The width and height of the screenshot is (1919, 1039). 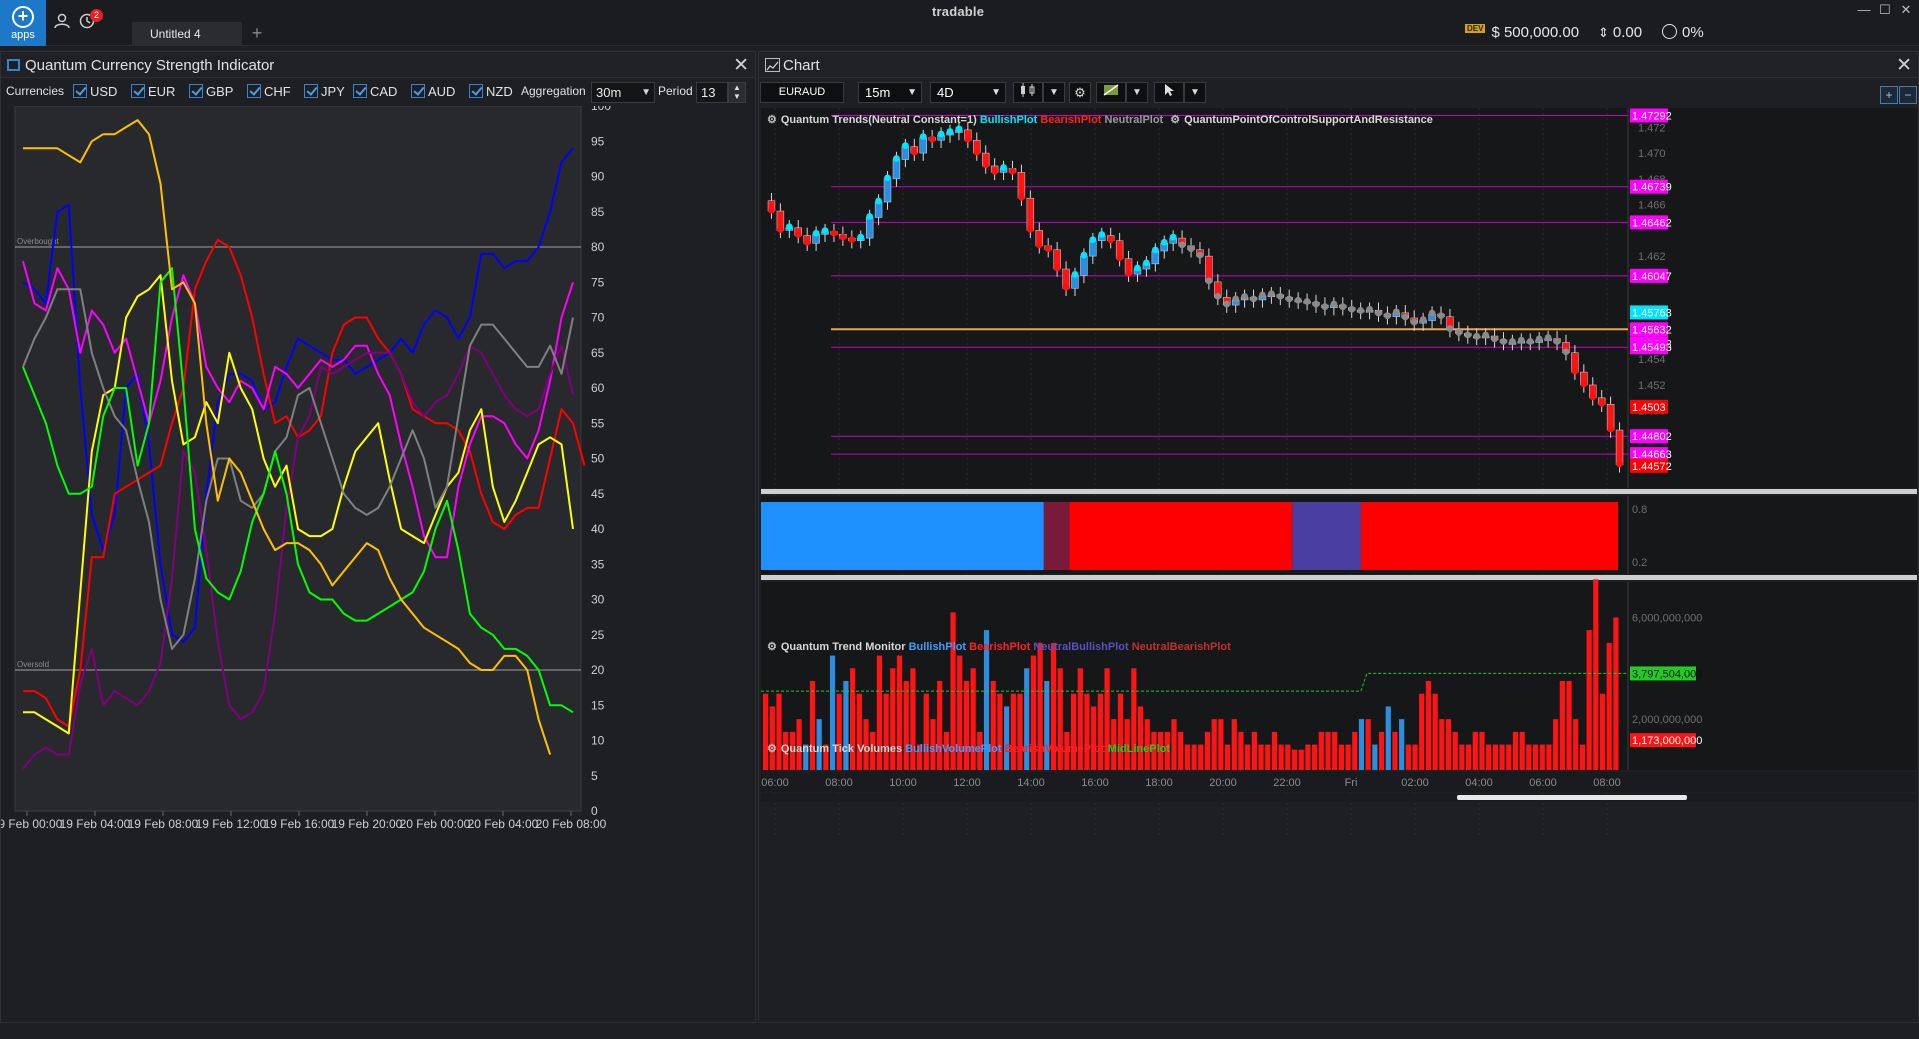 What do you see at coordinates (967, 783) in the screenshot?
I see `time-tick-label: 12:00` at bounding box center [967, 783].